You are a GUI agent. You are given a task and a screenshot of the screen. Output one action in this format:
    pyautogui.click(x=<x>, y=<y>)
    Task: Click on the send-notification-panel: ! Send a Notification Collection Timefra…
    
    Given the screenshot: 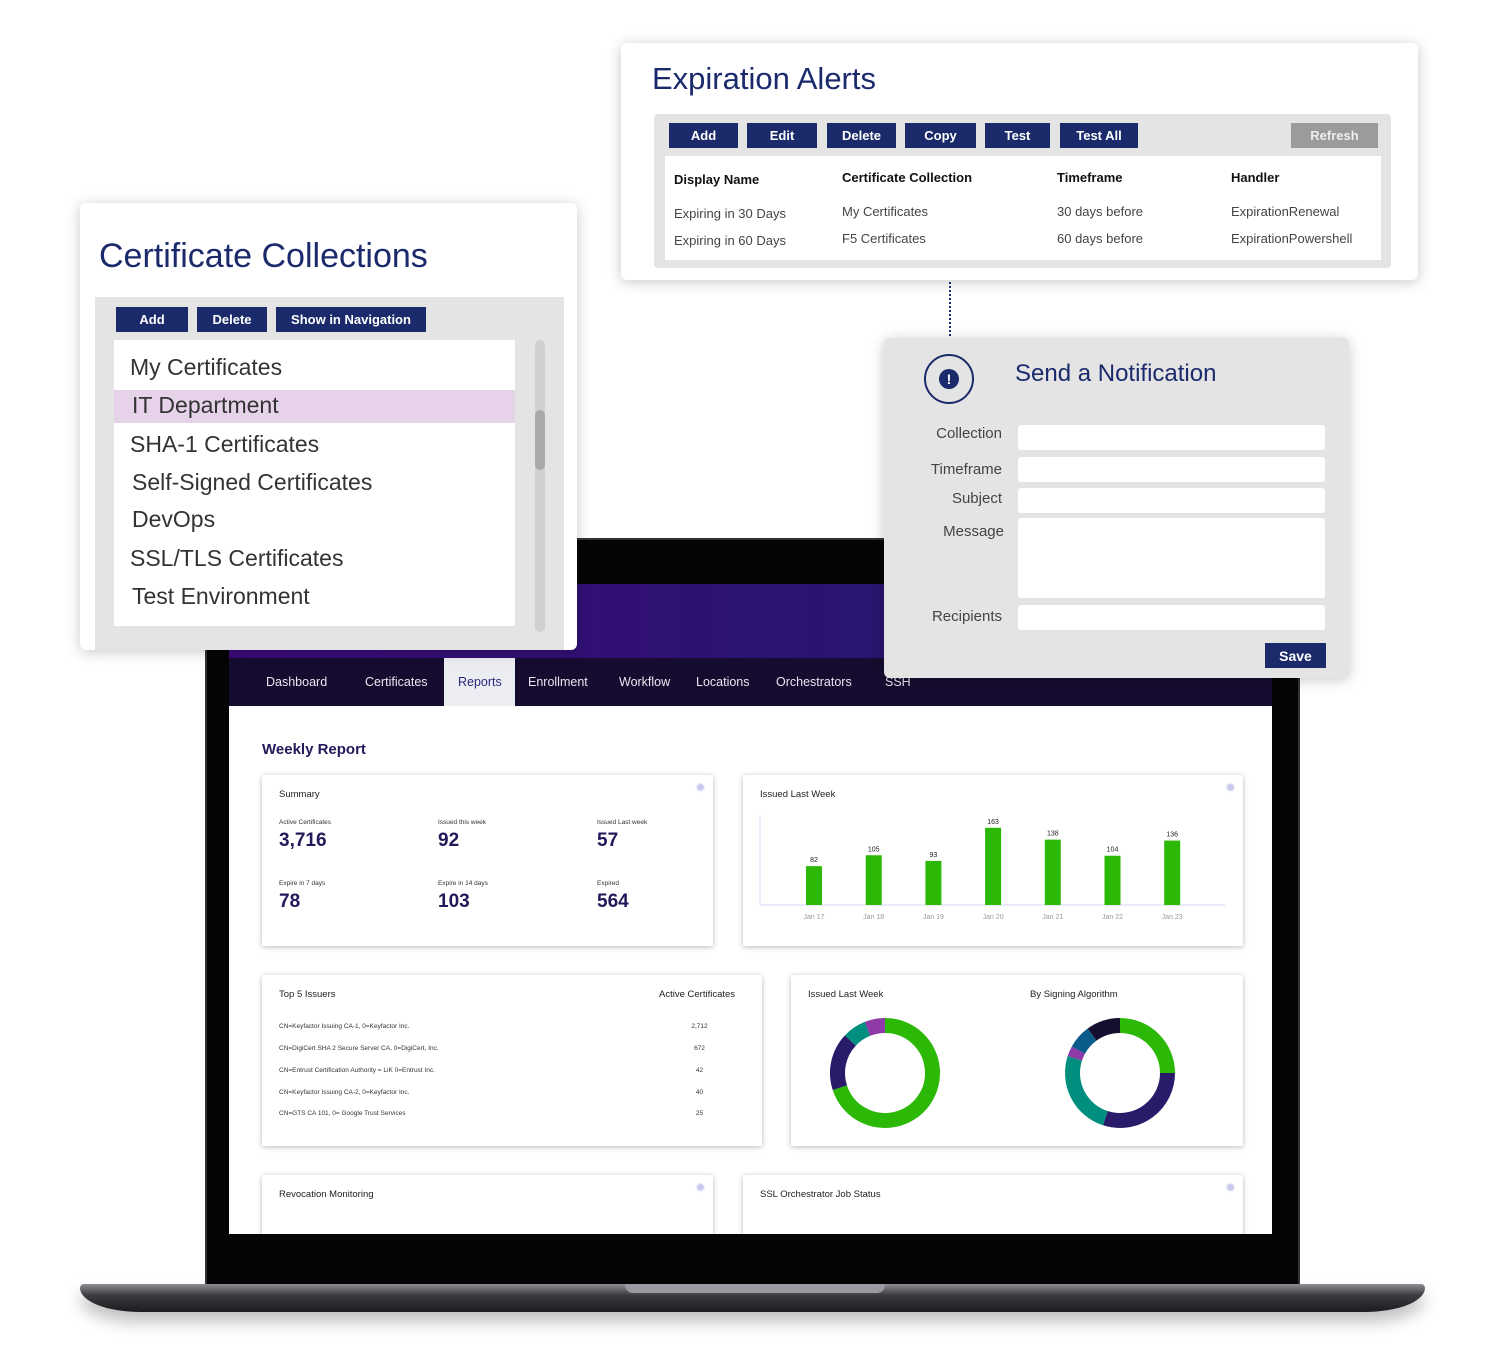 What is the action you would take?
    pyautogui.click(x=1116, y=508)
    